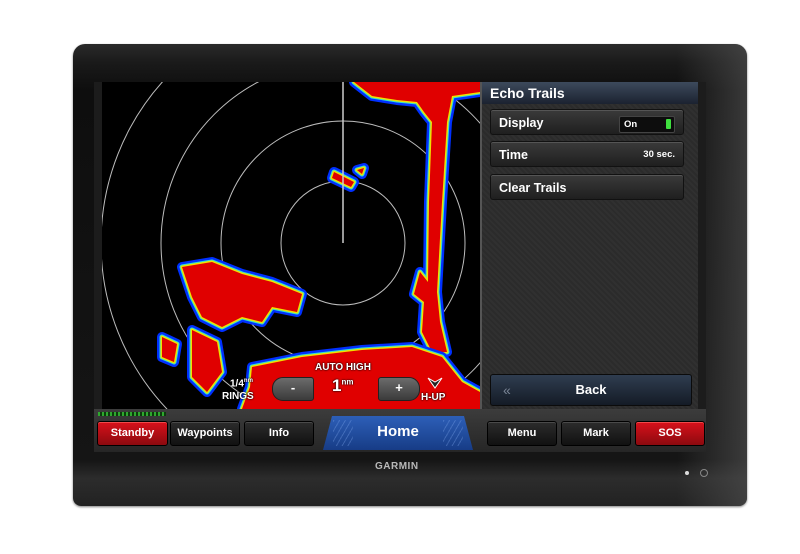 This screenshot has height=554, width=800. I want to click on home-button: Home, so click(398, 433).